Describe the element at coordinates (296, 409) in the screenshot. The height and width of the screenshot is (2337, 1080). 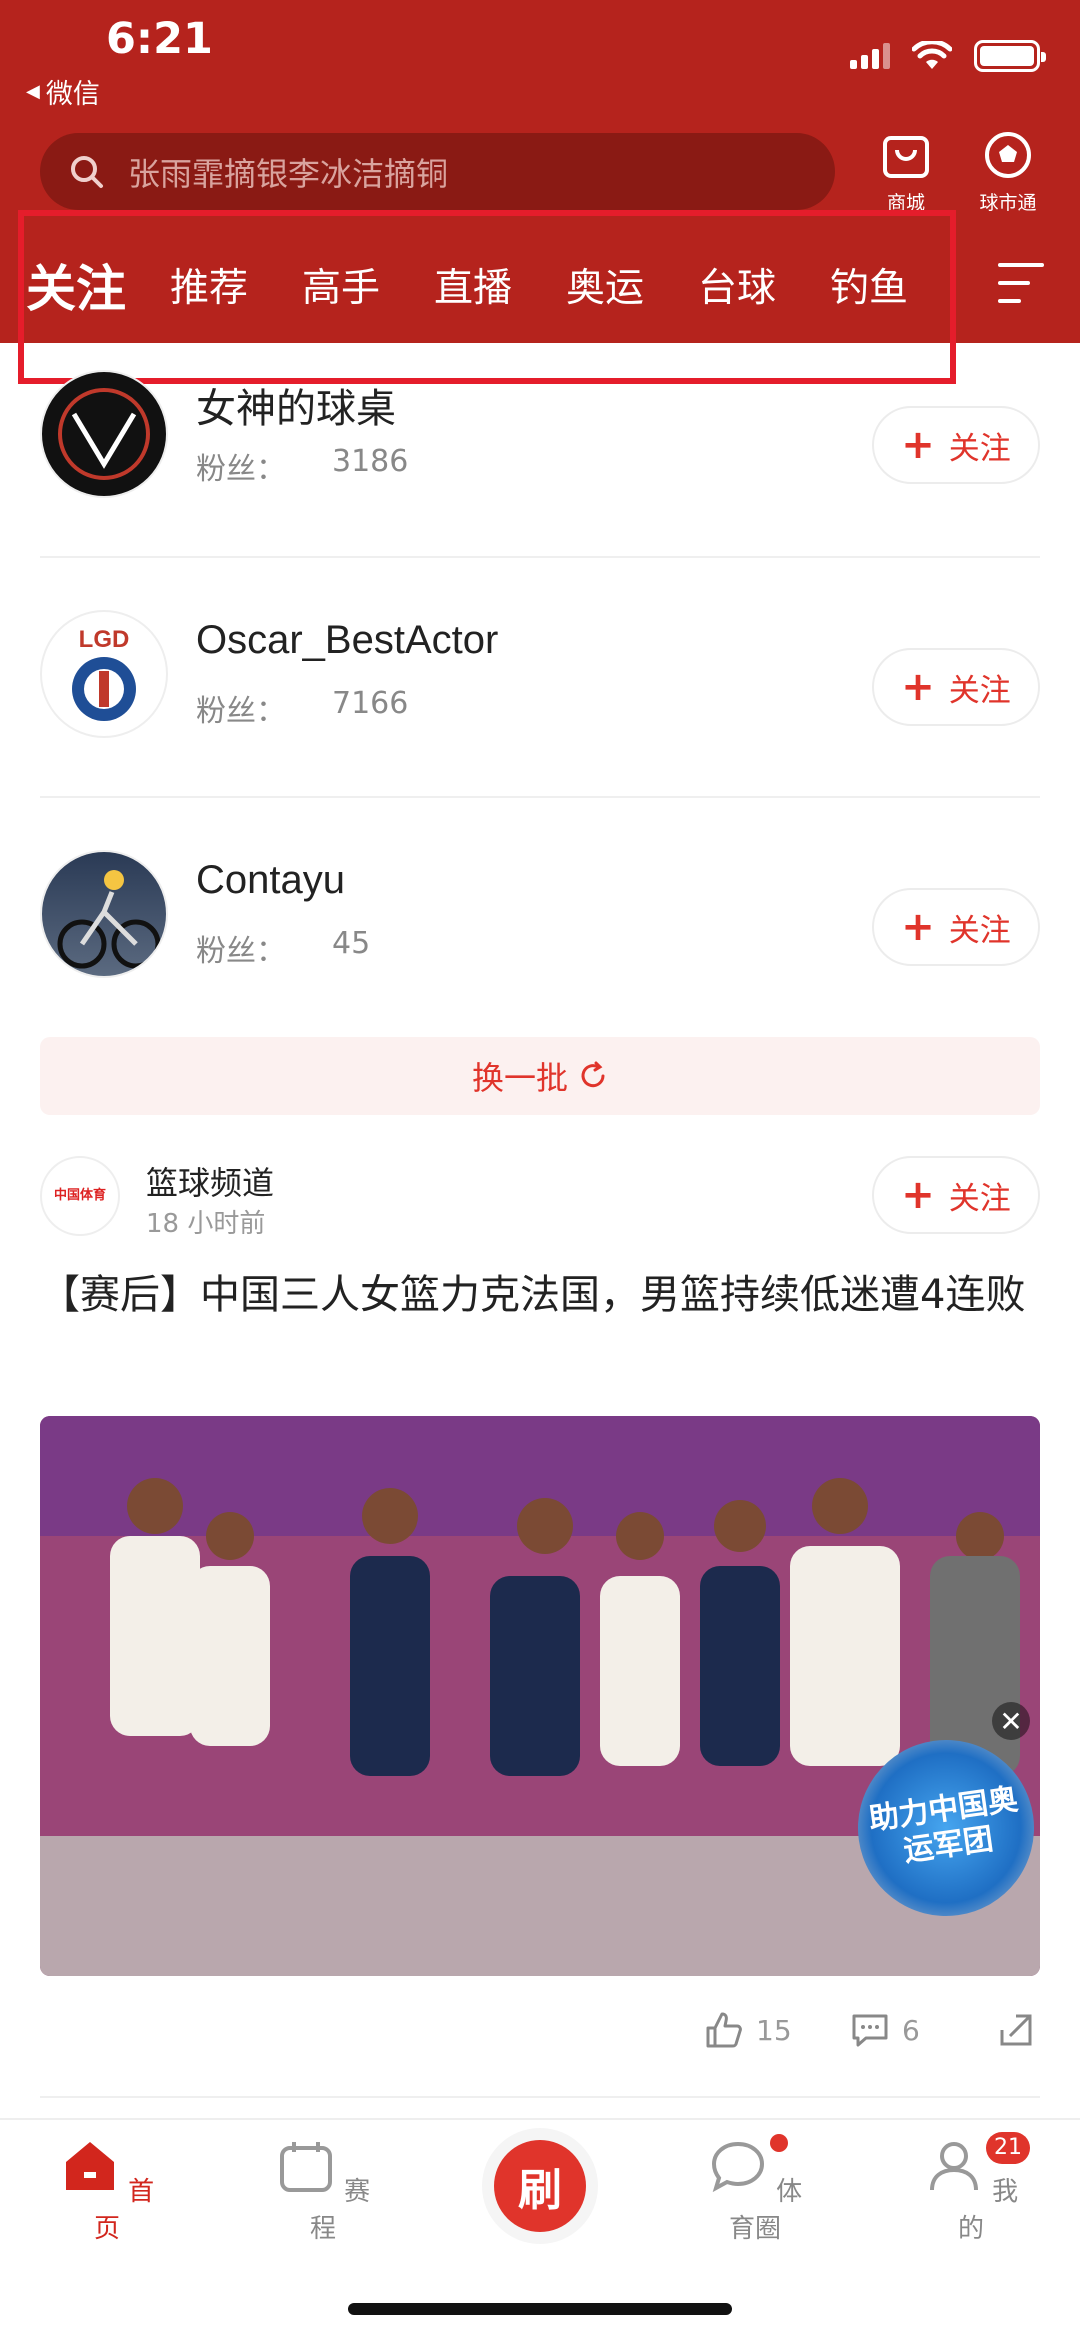
I see `user-name: 女神的球桌` at that location.